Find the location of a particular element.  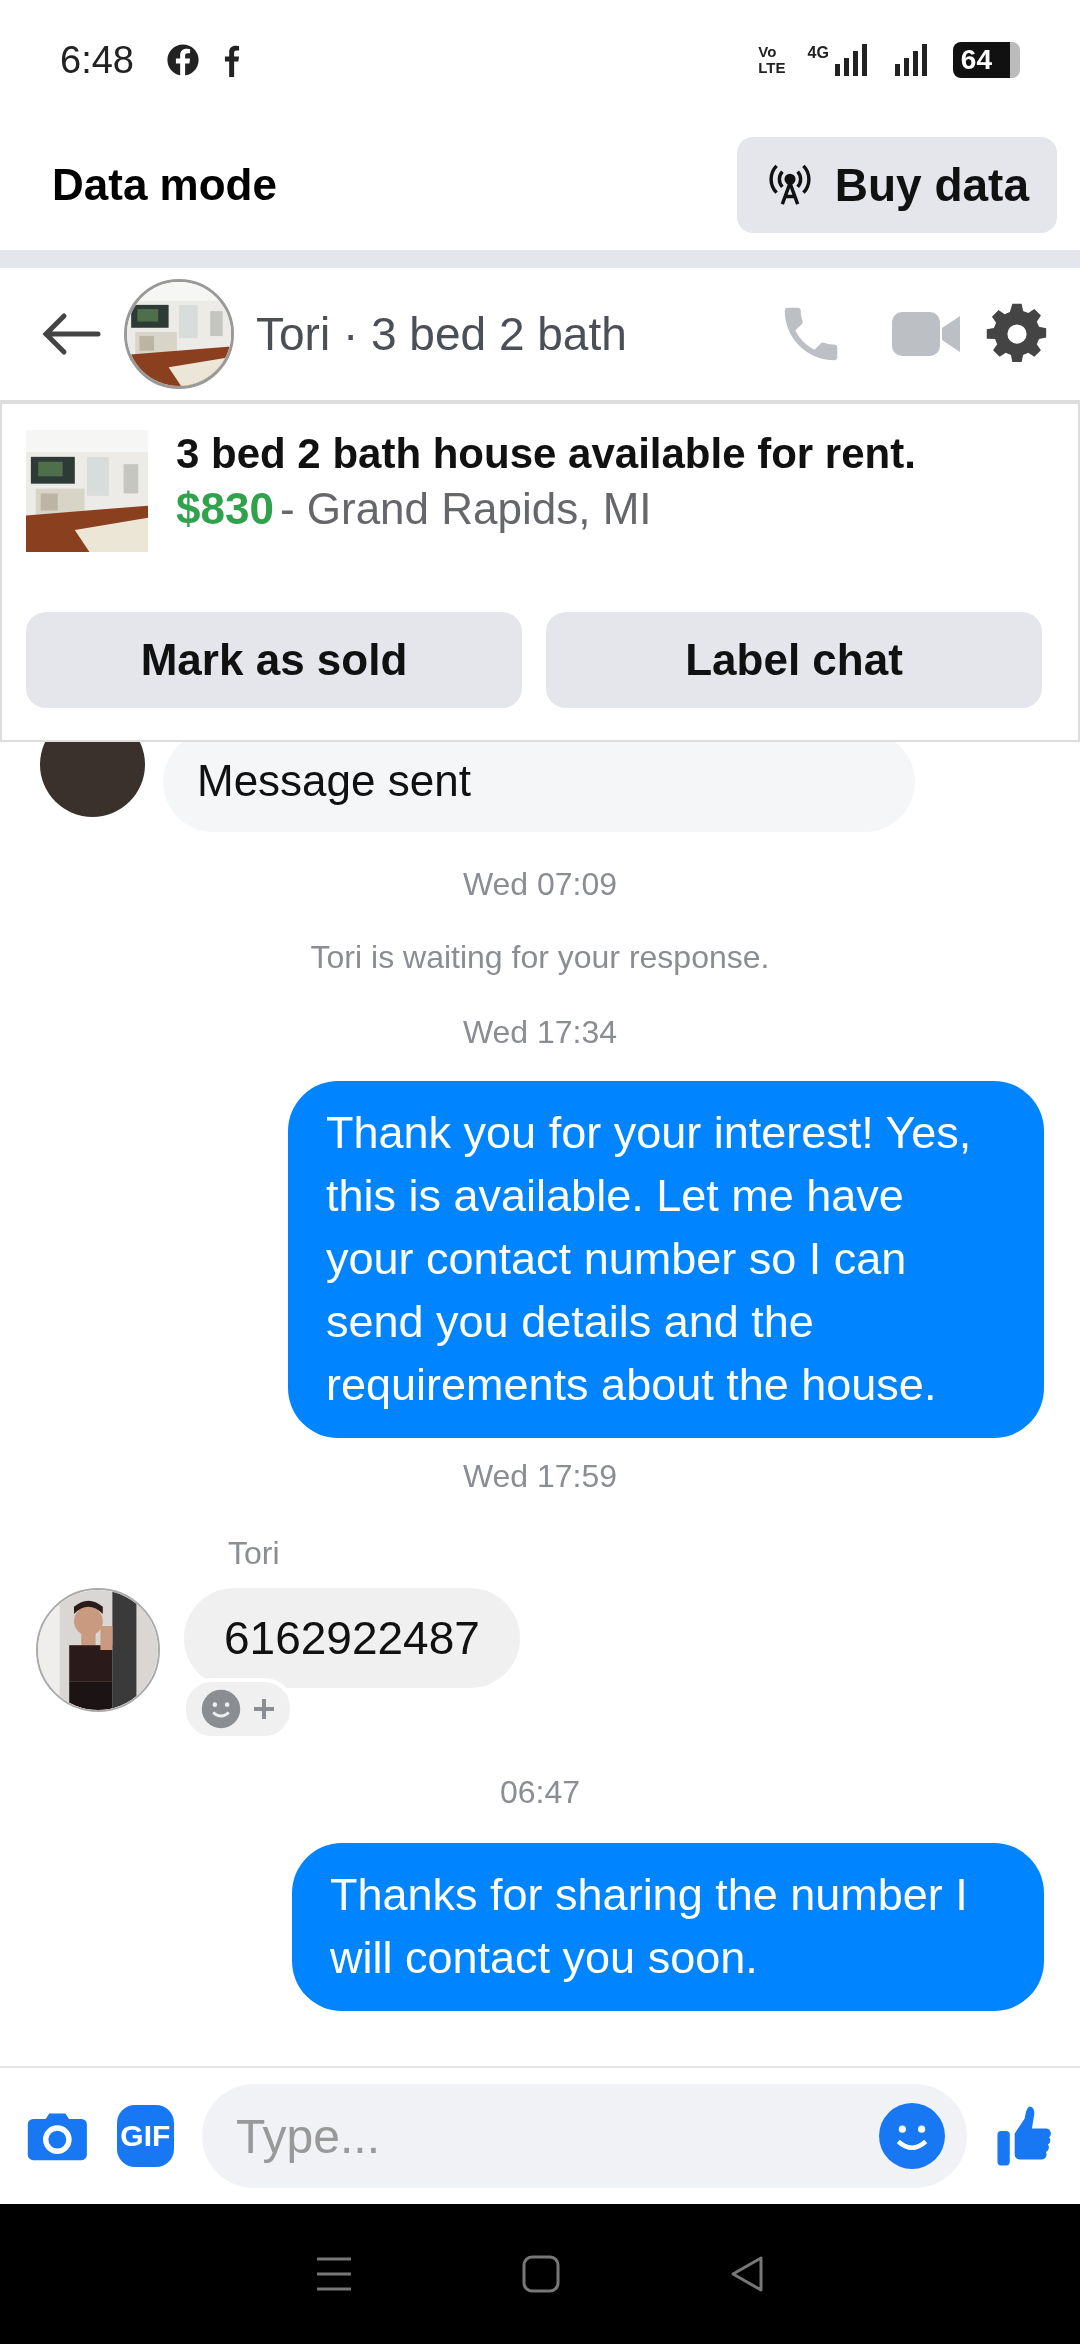

signal-icon is located at coordinates (850, 60).